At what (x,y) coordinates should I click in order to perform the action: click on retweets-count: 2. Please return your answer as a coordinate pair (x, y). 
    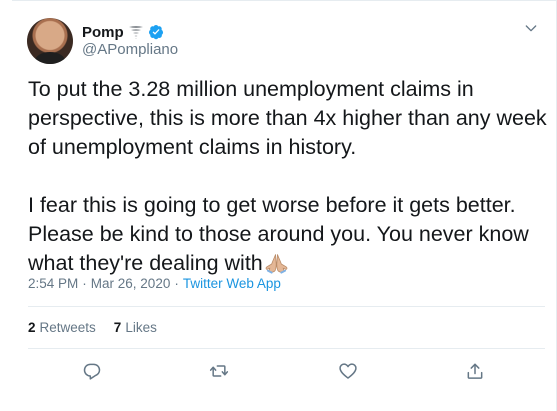
    Looking at the image, I should click on (32, 327).